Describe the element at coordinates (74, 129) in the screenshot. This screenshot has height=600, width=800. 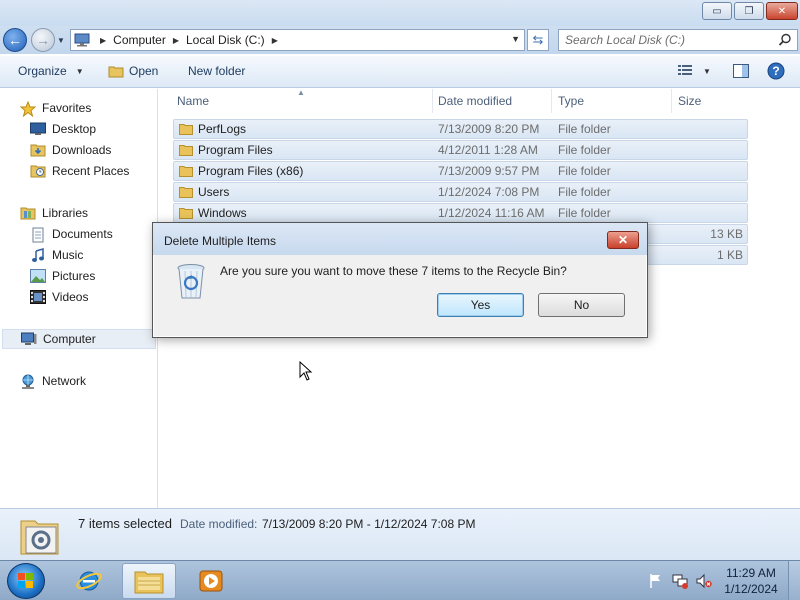
I see `nav-desktop-label: Desktop` at that location.